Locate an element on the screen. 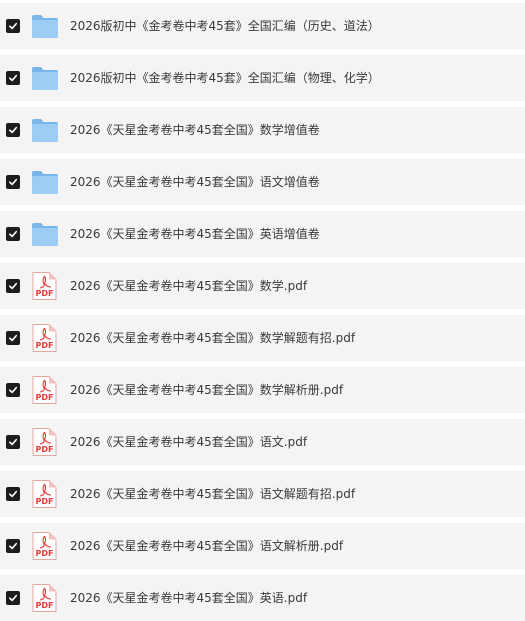 The height and width of the screenshot is (621, 525). file-row: 2026《天星金考卷中考45套全国》数学增值卷 is located at coordinates (262, 130).